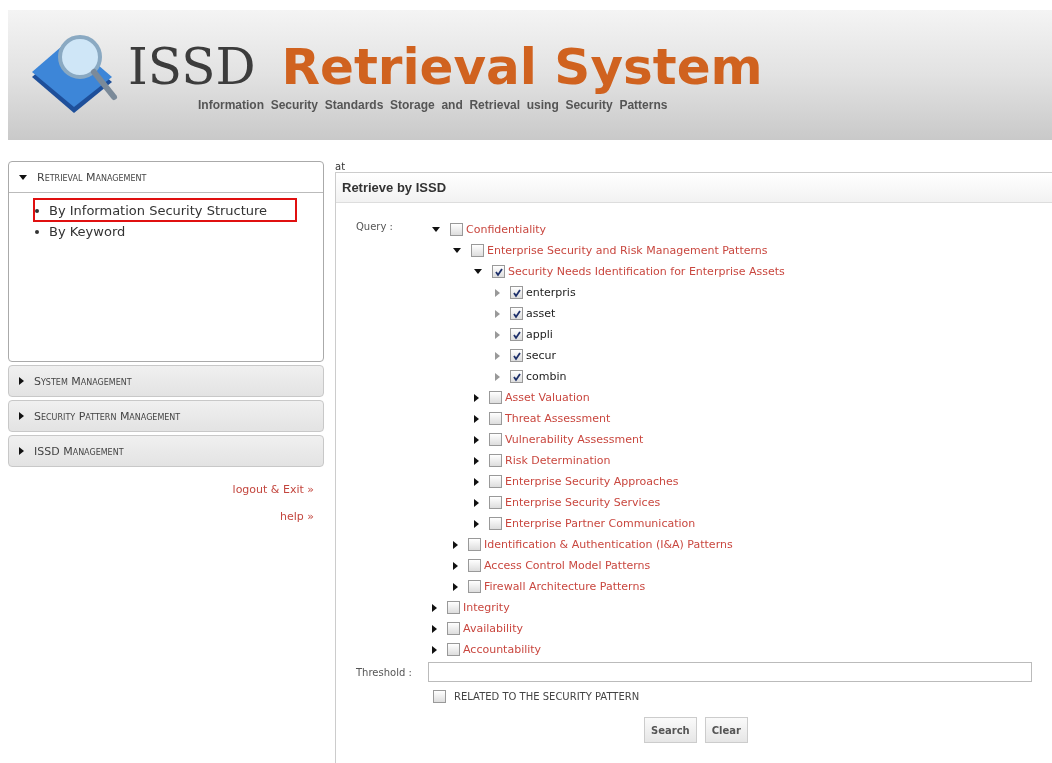 Image resolution: width=1052 pixels, height=763 pixels. Describe the element at coordinates (273, 489) in the screenshot. I see `side-link: logout & Exit »` at that location.